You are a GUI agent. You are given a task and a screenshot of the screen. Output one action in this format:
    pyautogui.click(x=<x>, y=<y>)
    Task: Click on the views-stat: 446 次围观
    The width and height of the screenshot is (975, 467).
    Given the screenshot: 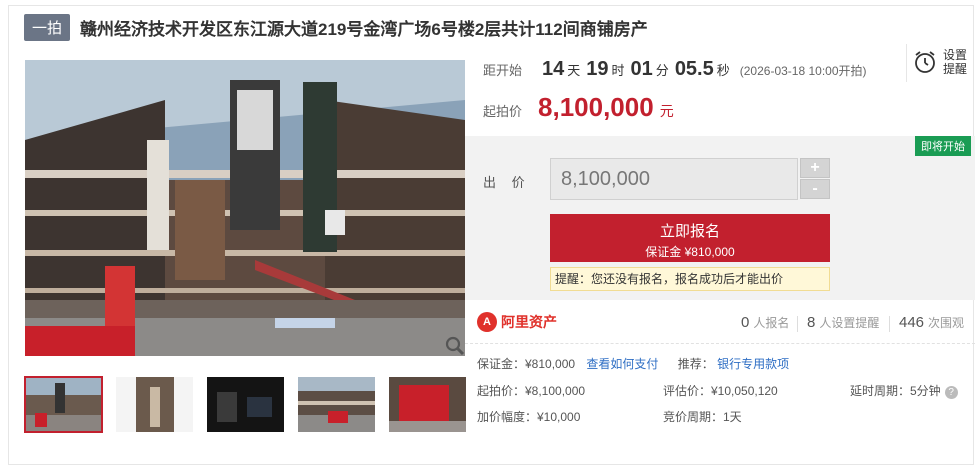 What is the action you would take?
    pyautogui.click(x=931, y=323)
    